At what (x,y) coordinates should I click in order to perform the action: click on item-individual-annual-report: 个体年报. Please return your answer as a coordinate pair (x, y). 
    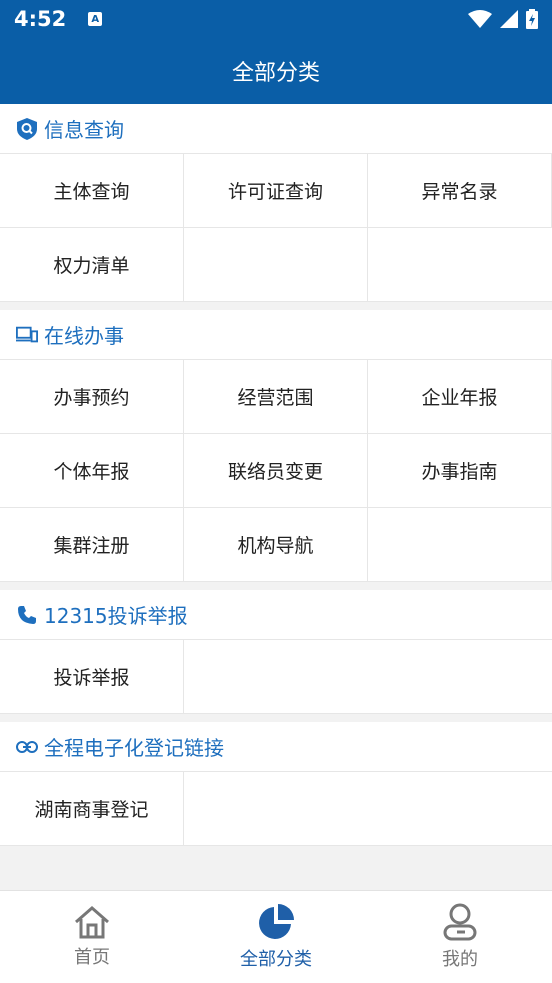
    Looking at the image, I should click on (92, 471).